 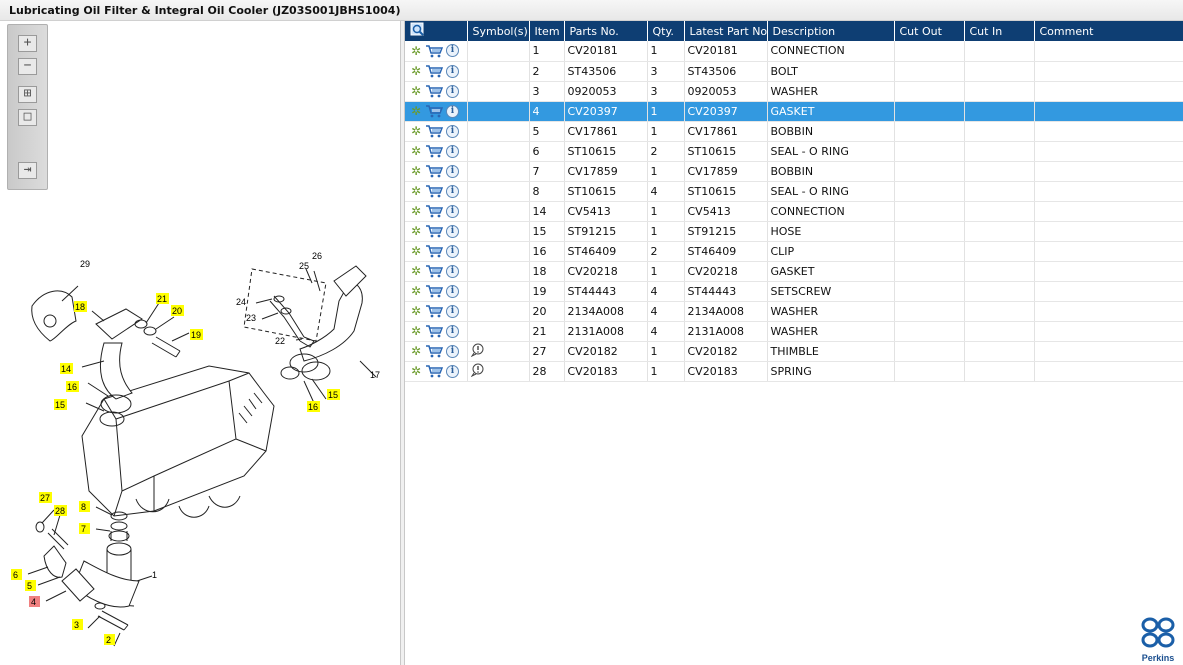 What do you see at coordinates (929, 31) in the screenshot?
I see `column-header-cut-out: Cut Out` at bounding box center [929, 31].